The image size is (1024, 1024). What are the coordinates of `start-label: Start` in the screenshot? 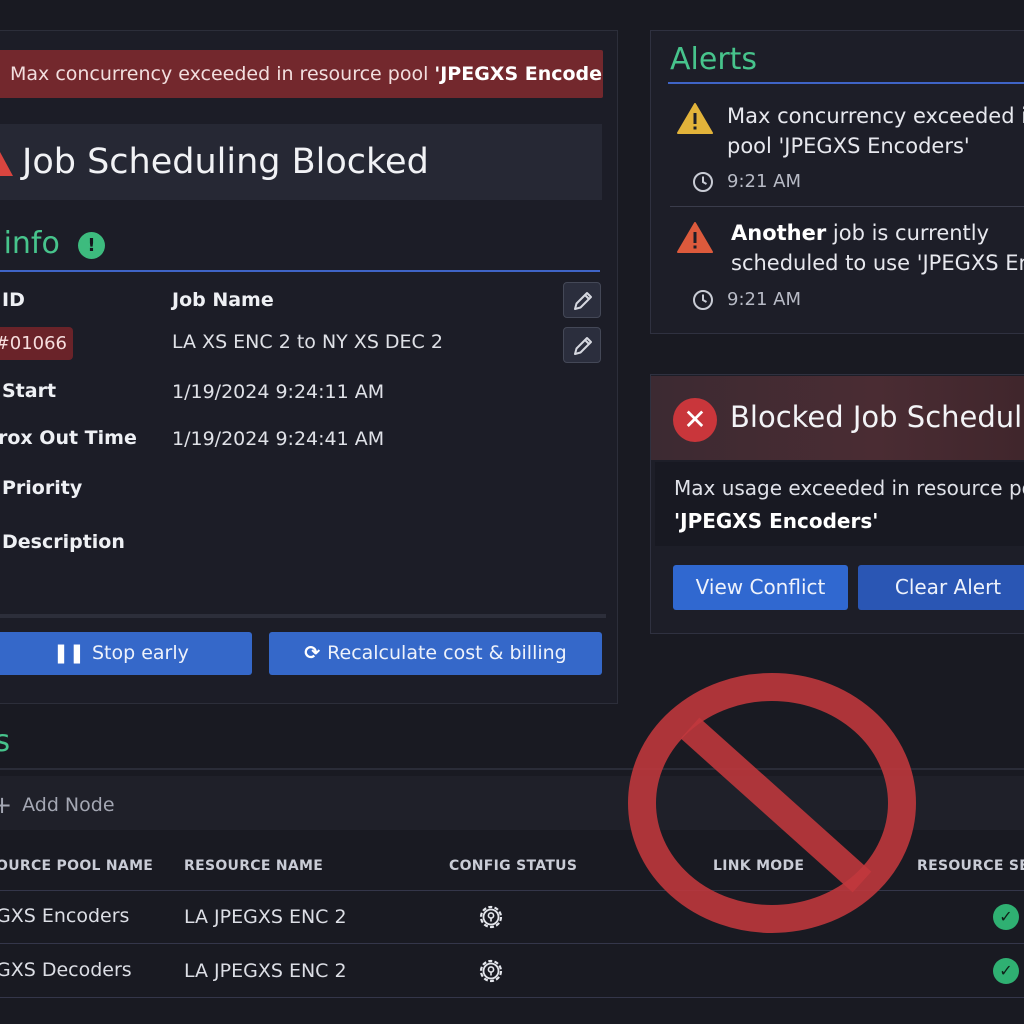 It's located at (29, 391).